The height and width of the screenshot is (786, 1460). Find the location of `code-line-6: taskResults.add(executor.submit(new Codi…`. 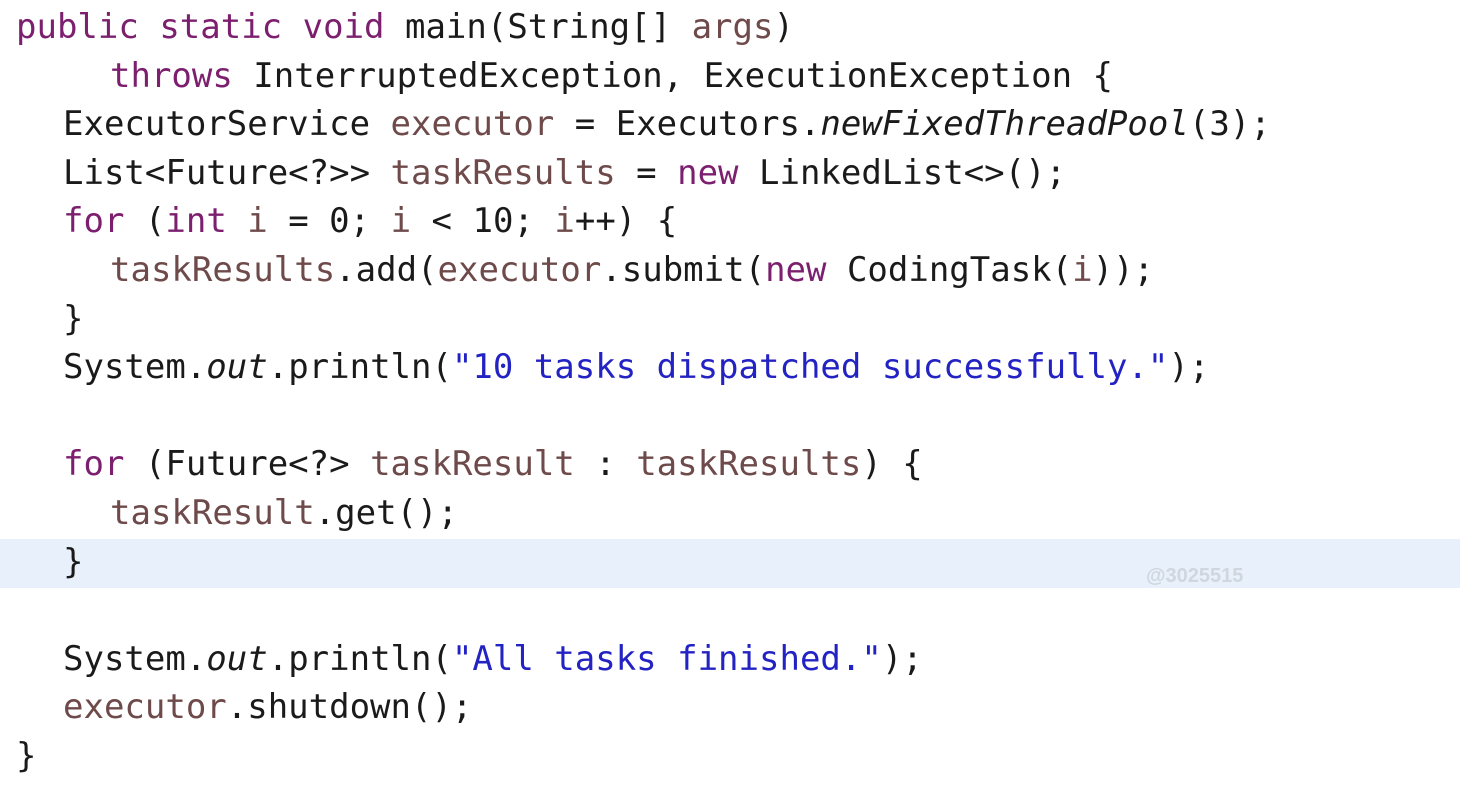

code-line-6: taskResults.add(executor.submit(new Codi… is located at coordinates (730, 270).